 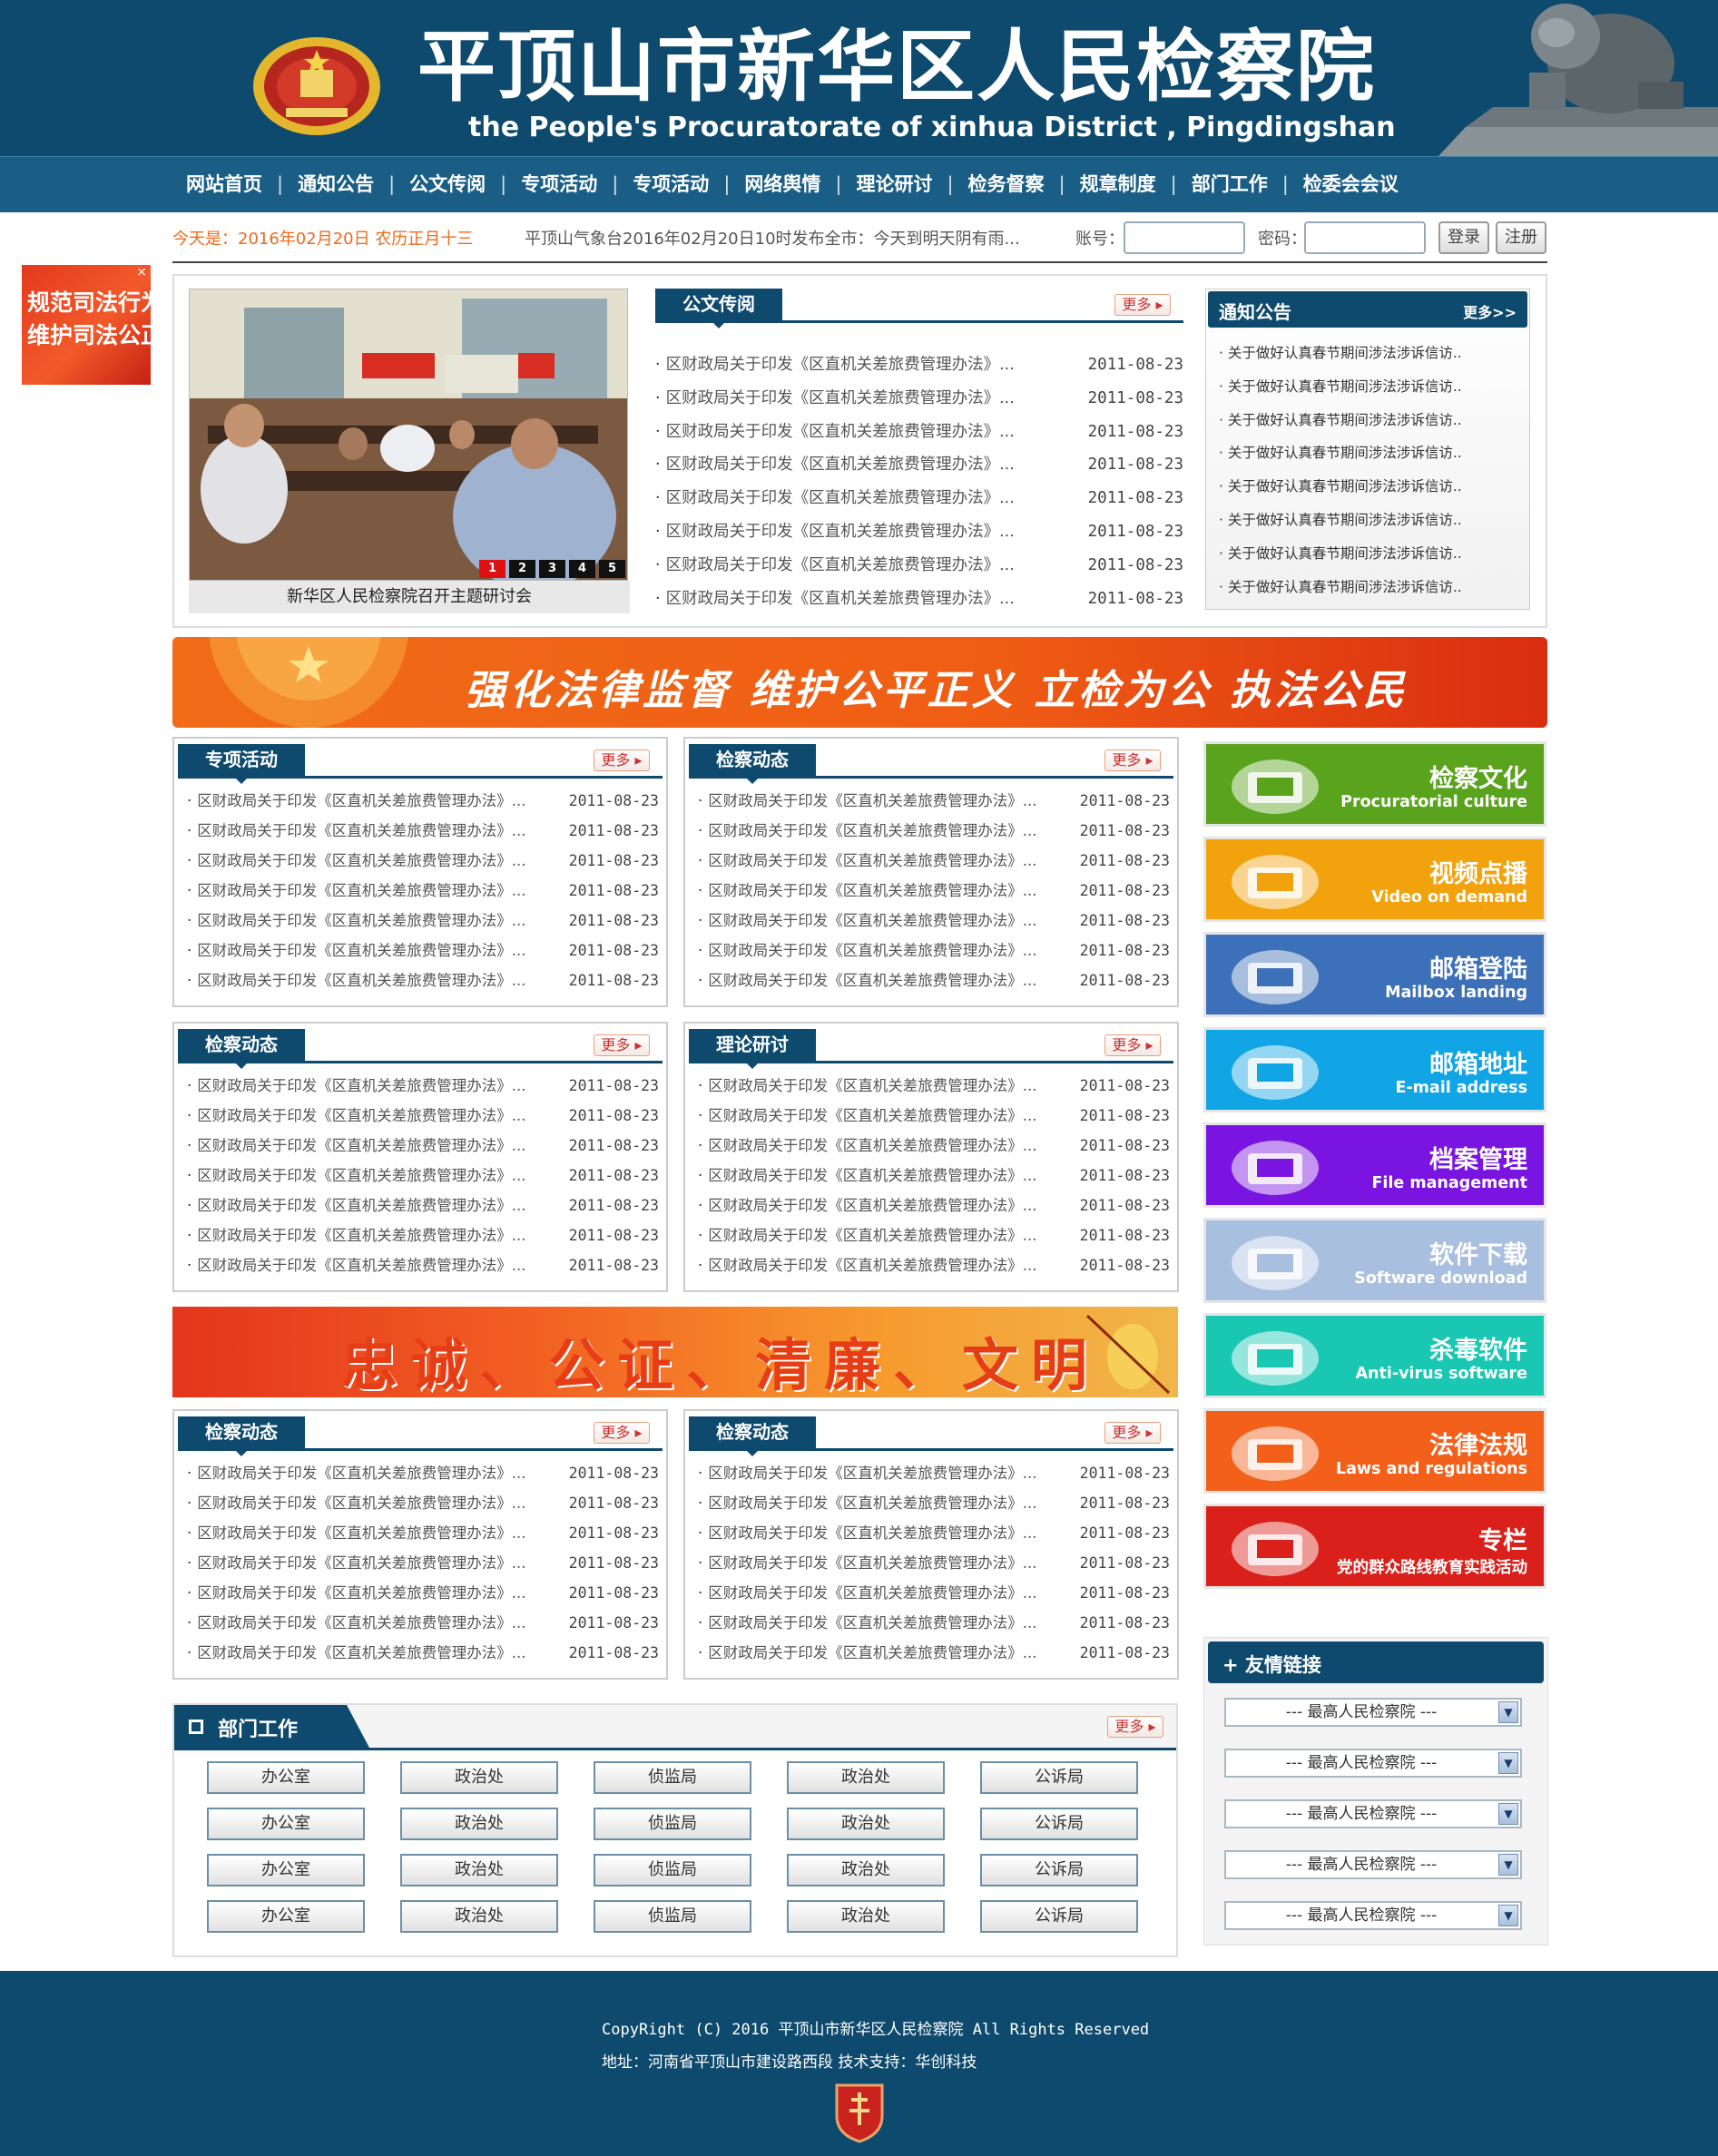 I want to click on nav-item-public-opinion: 网络舆情 |, so click(x=800, y=184).